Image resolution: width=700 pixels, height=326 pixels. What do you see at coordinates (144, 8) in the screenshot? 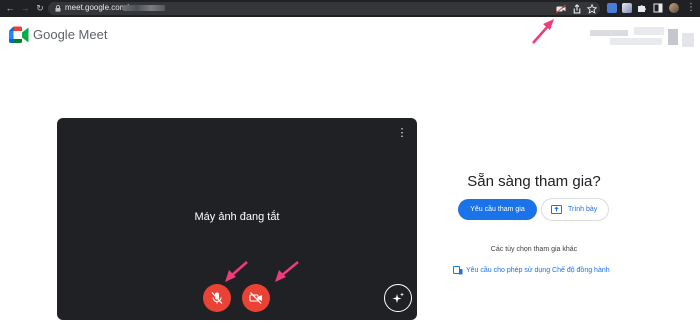
I see `url-redacted` at bounding box center [144, 8].